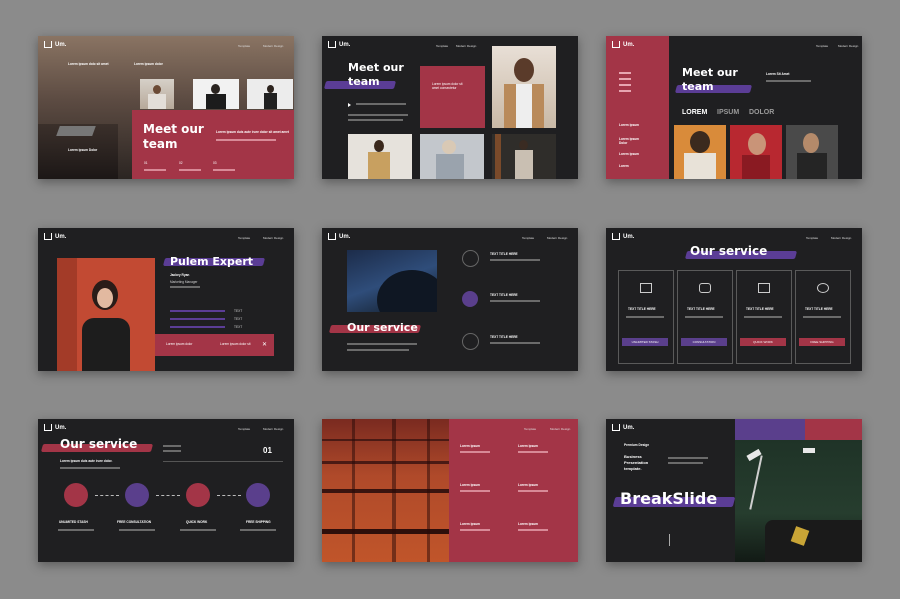 The height and width of the screenshot is (599, 900). I want to click on connector, so click(168, 495).